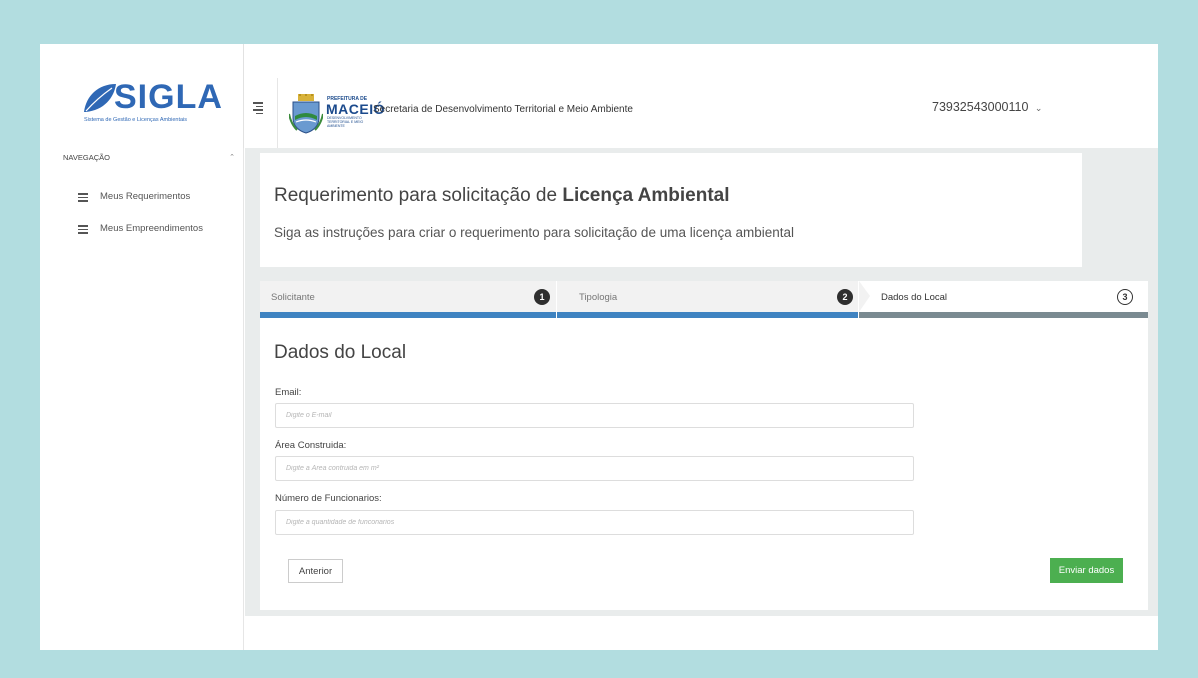  I want to click on chevron-up-icon: ⌃, so click(232, 157).